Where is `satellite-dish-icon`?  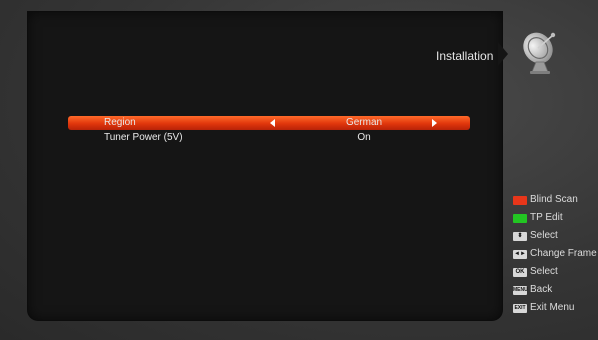 satellite-dish-icon is located at coordinates (540, 52).